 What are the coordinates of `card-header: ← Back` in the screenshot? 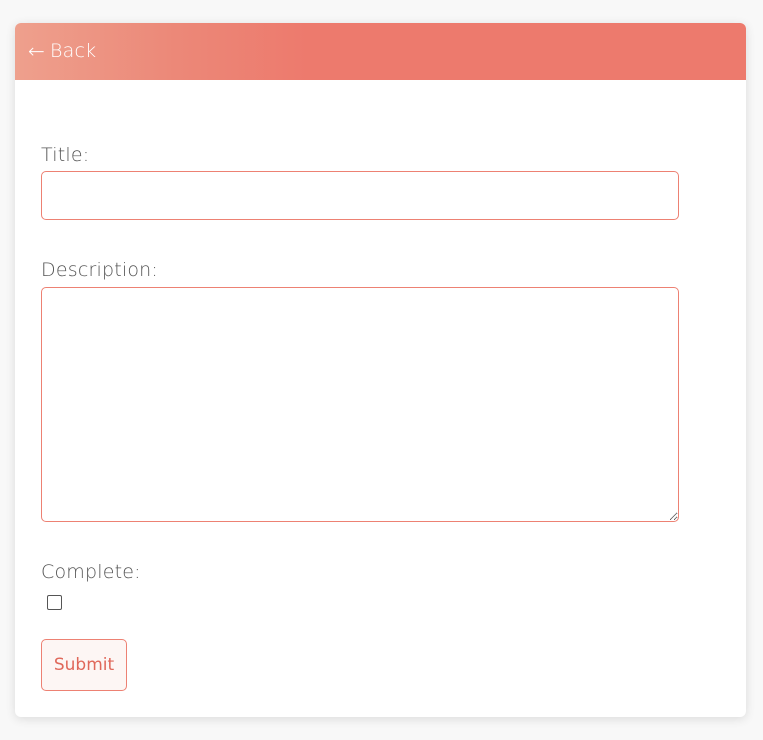 It's located at (380, 51).